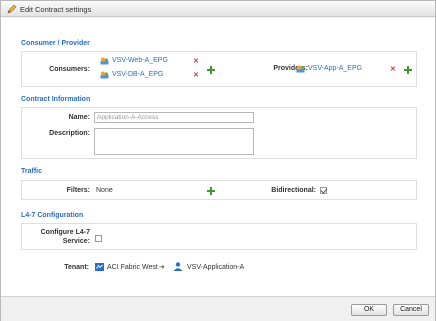  I want to click on provider-link-app: VSV-App-A_EPG, so click(335, 68).